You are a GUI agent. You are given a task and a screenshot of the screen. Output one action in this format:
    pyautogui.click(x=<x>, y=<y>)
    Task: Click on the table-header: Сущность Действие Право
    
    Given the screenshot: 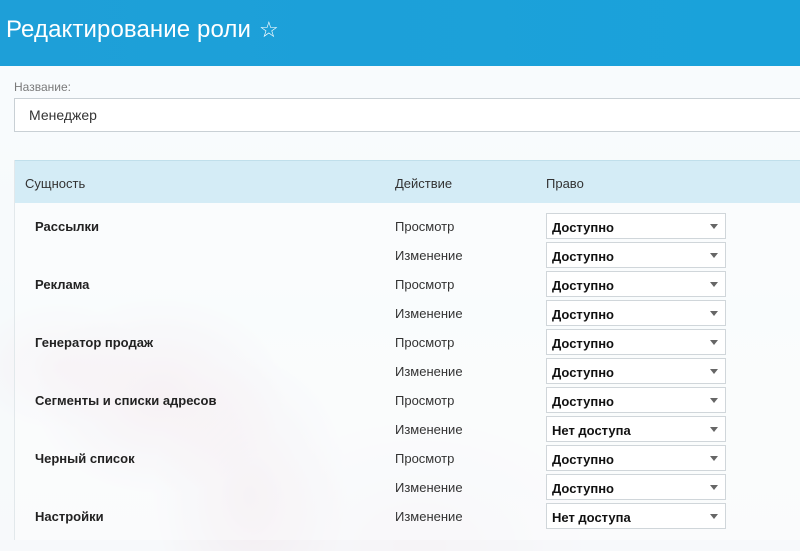 What is the action you would take?
    pyautogui.click(x=407, y=181)
    